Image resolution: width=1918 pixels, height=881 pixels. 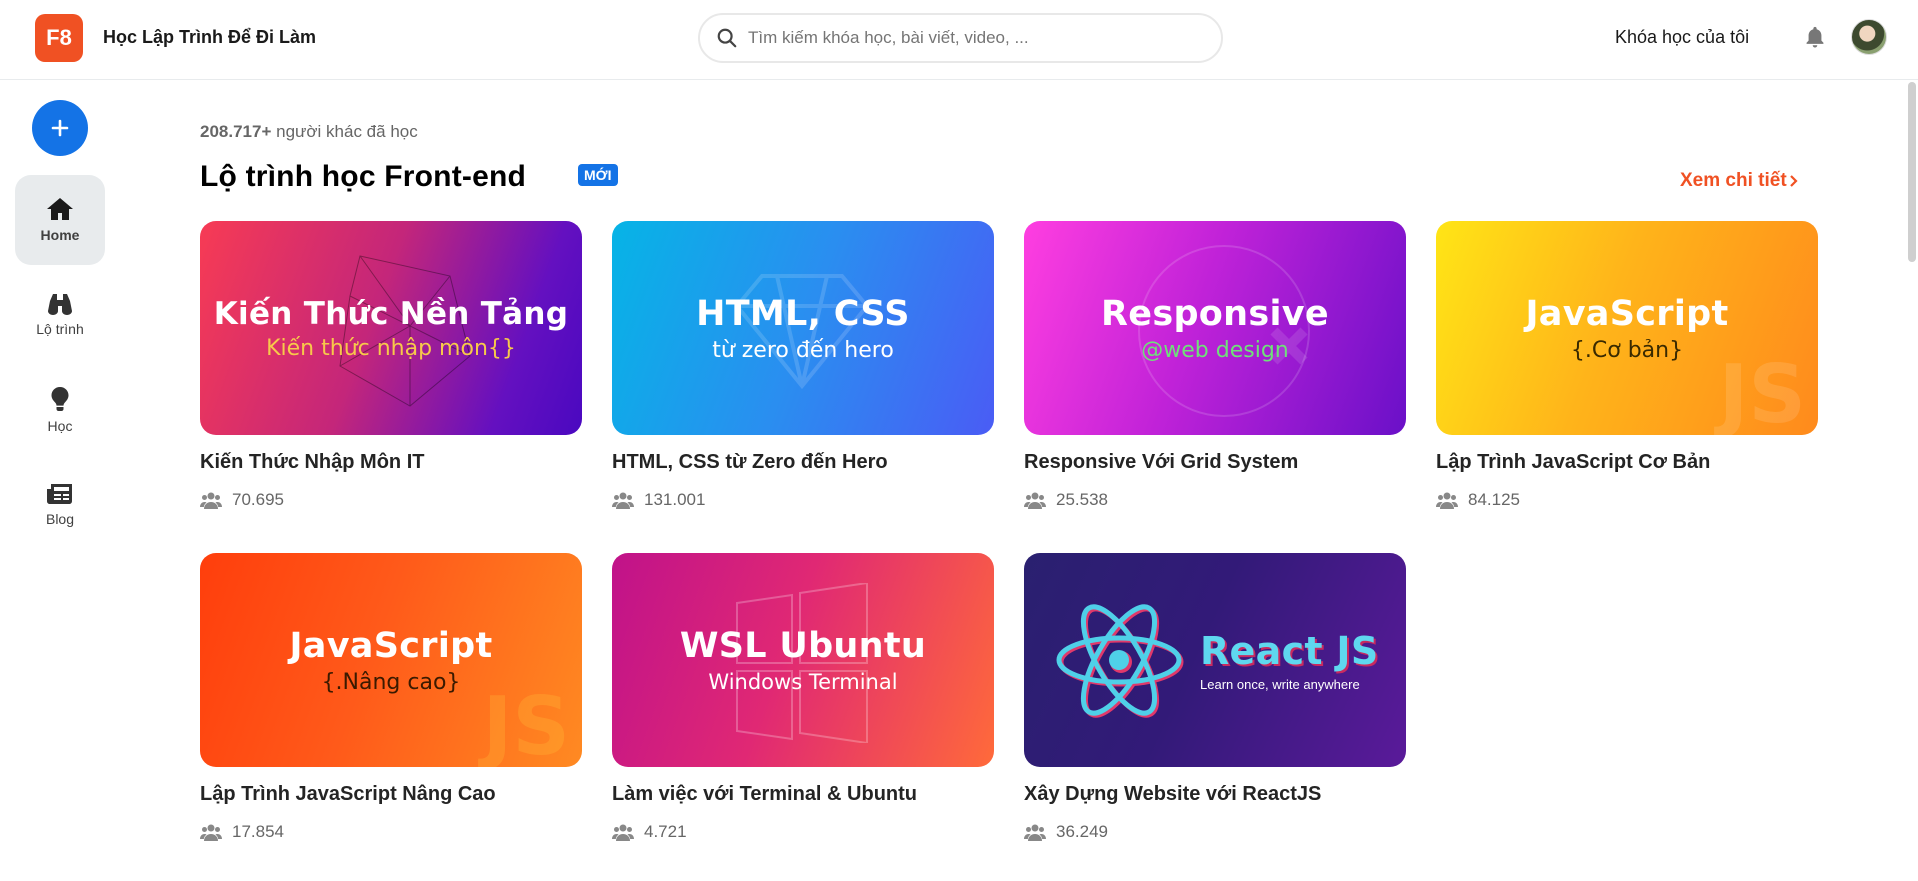 I want to click on course-title: Làm việc với Terminal & Ubuntu, so click(x=803, y=794).